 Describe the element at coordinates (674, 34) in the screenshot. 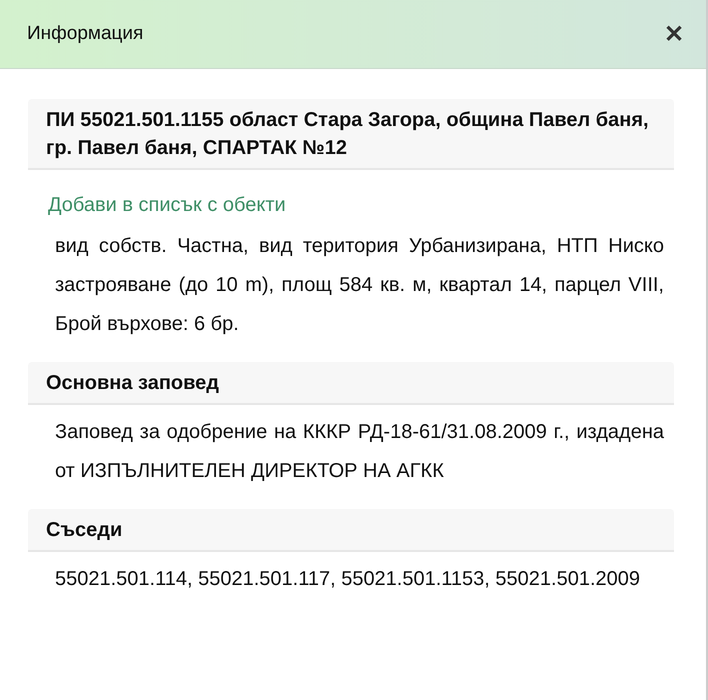

I see `close-button: ✕` at that location.